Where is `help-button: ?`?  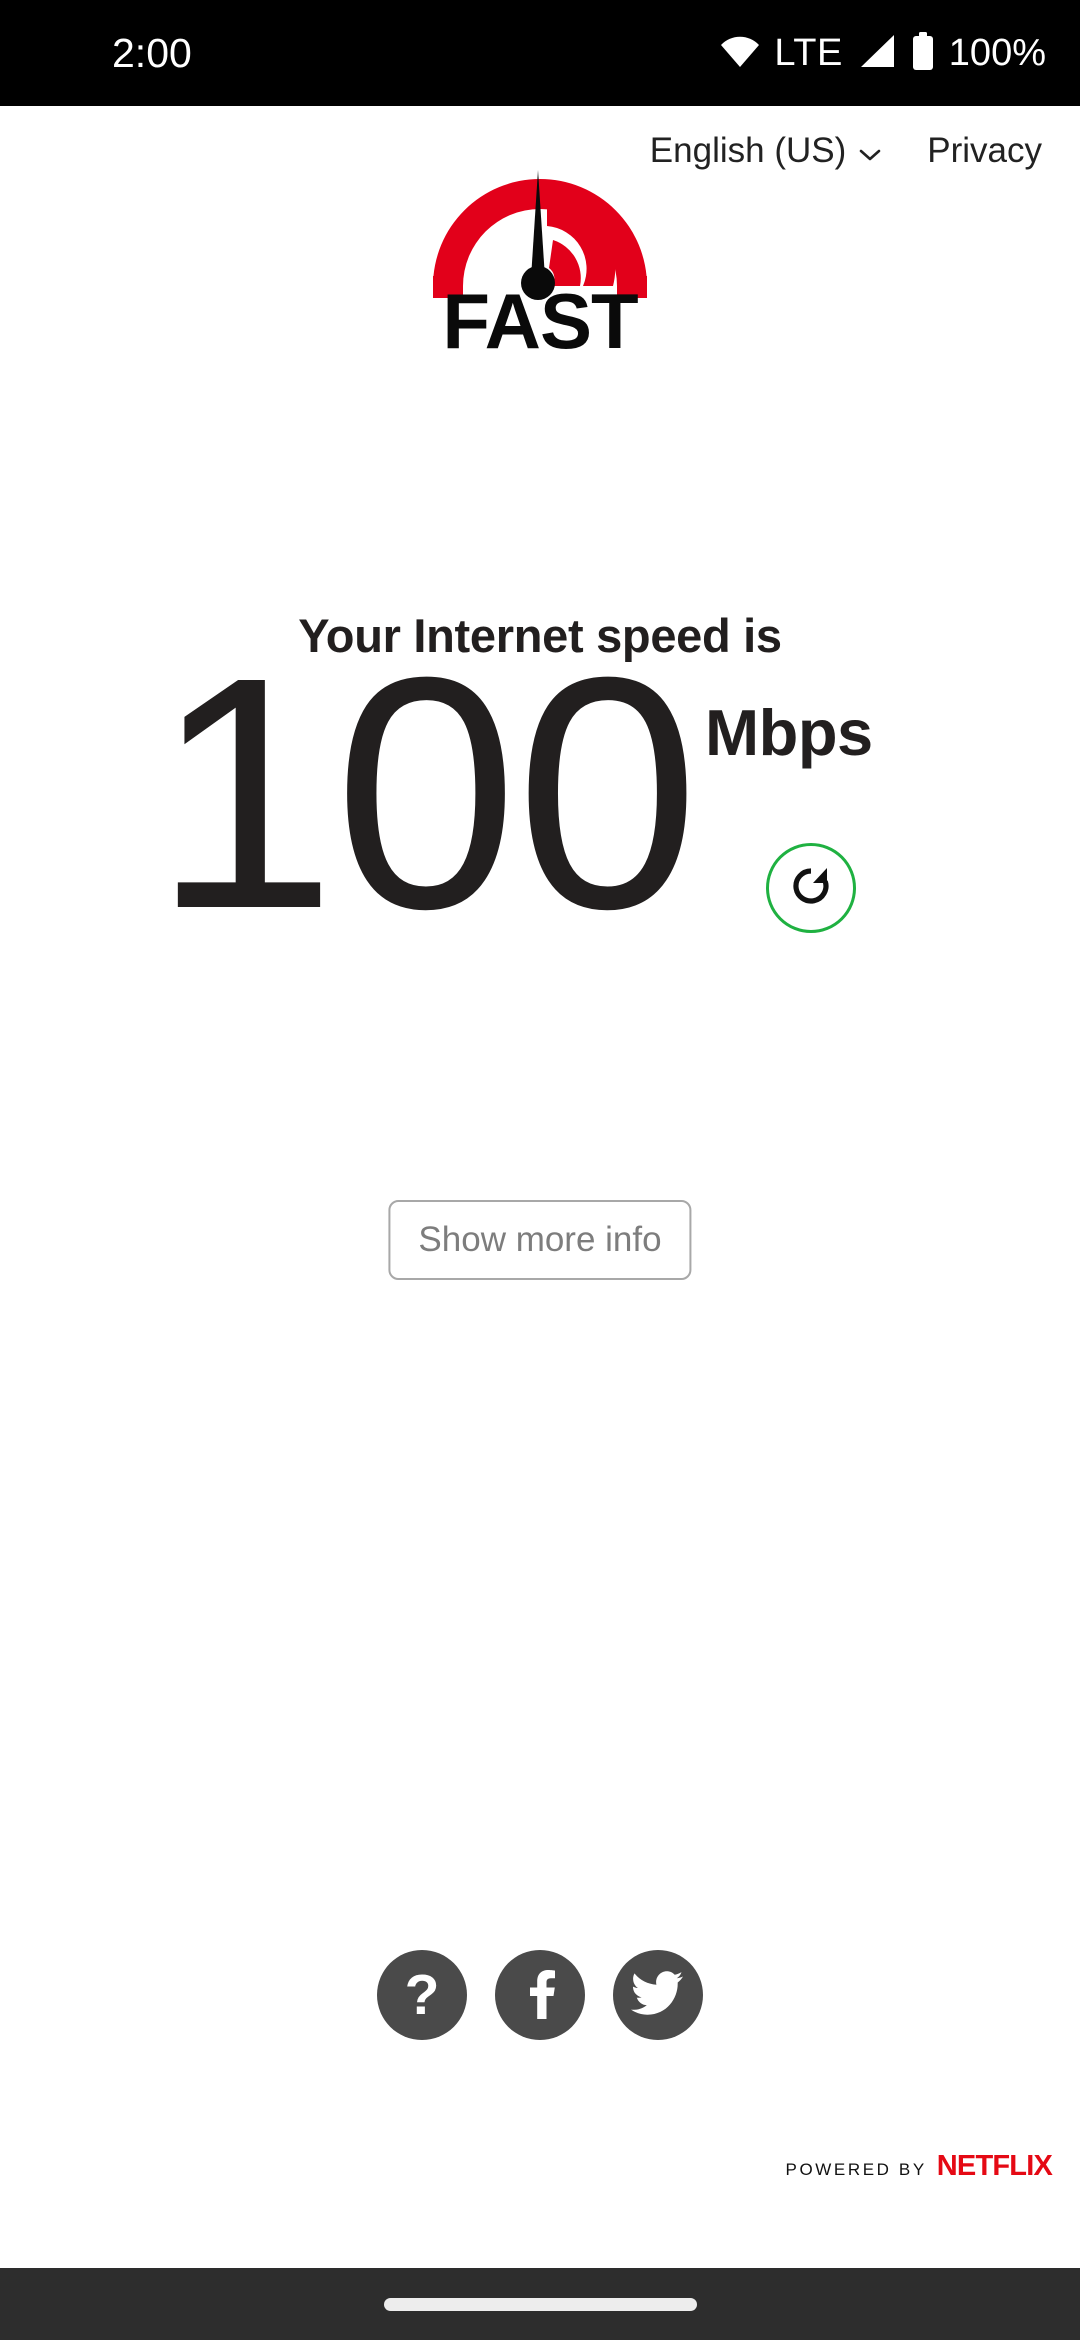 help-button: ? is located at coordinates (422, 1995).